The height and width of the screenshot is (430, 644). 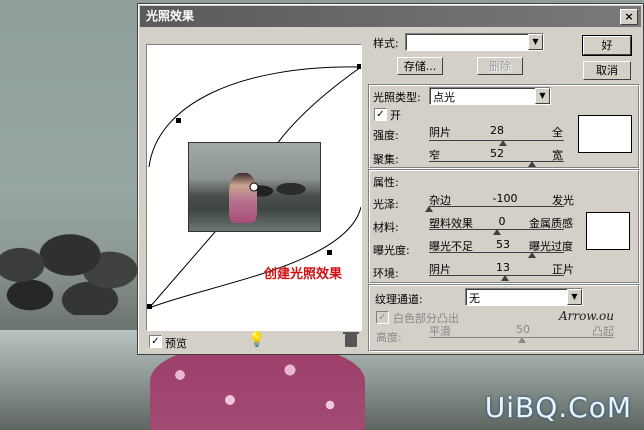 I want to click on height-slider-thumb, so click(x=521, y=340).